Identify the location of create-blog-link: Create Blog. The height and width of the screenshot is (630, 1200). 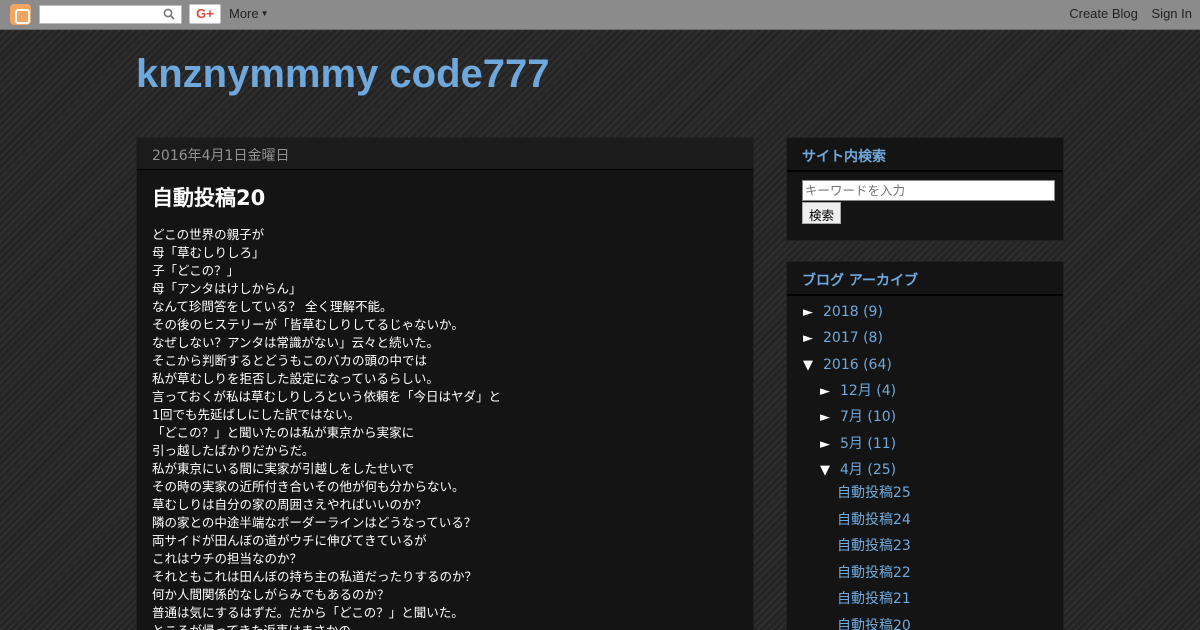
(1103, 13).